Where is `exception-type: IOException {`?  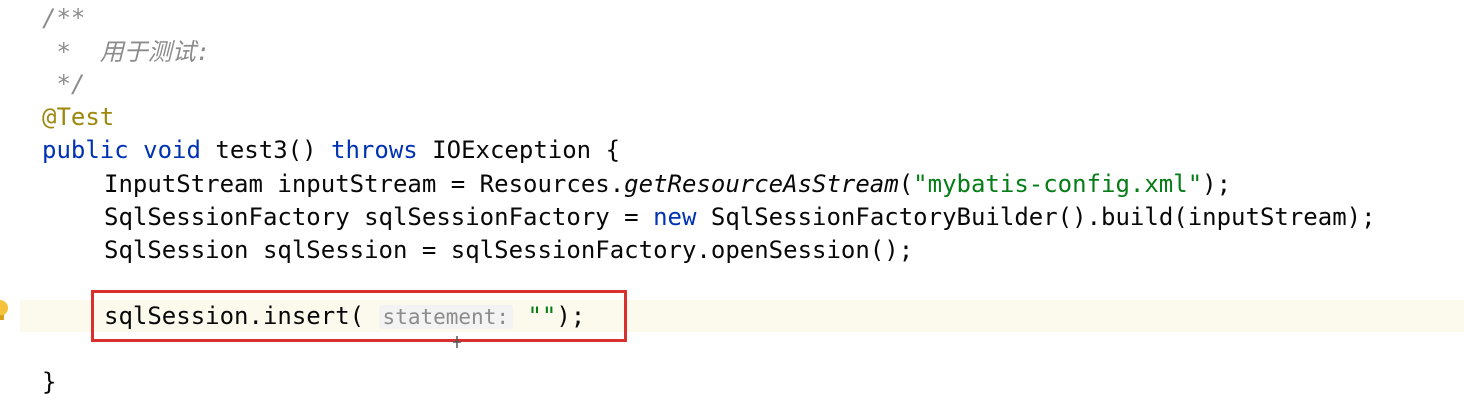 exception-type: IOException { is located at coordinates (526, 150).